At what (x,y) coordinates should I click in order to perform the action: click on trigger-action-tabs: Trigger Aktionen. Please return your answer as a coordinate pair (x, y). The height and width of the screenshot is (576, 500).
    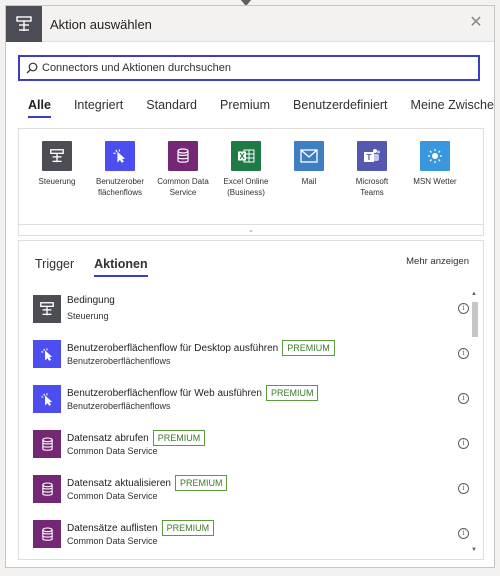
    Looking at the image, I should click on (101, 266).